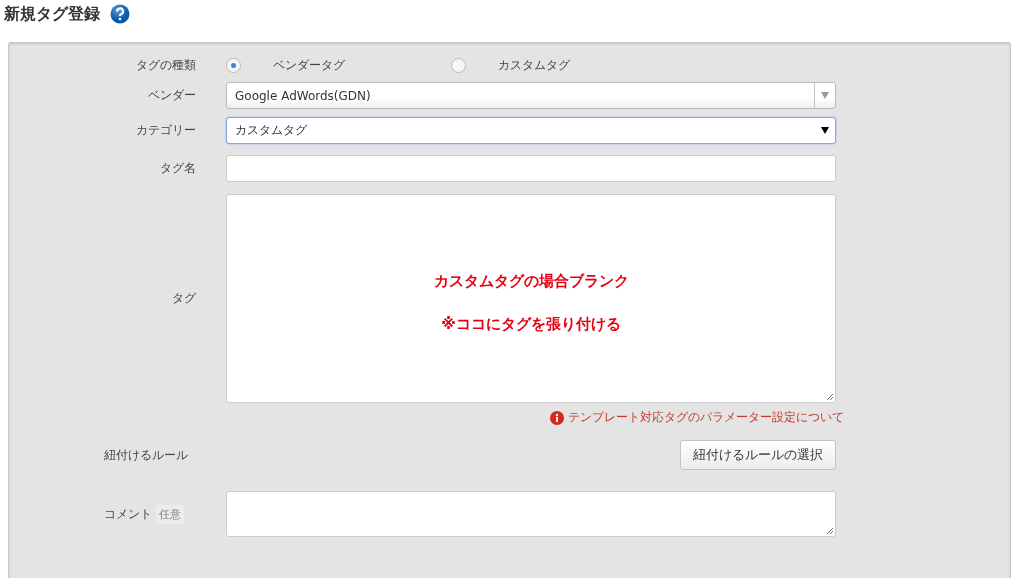 The image size is (1019, 578). What do you see at coordinates (706, 417) in the screenshot?
I see `help-link: テンプレート対応タグのパラメーター設定について` at bounding box center [706, 417].